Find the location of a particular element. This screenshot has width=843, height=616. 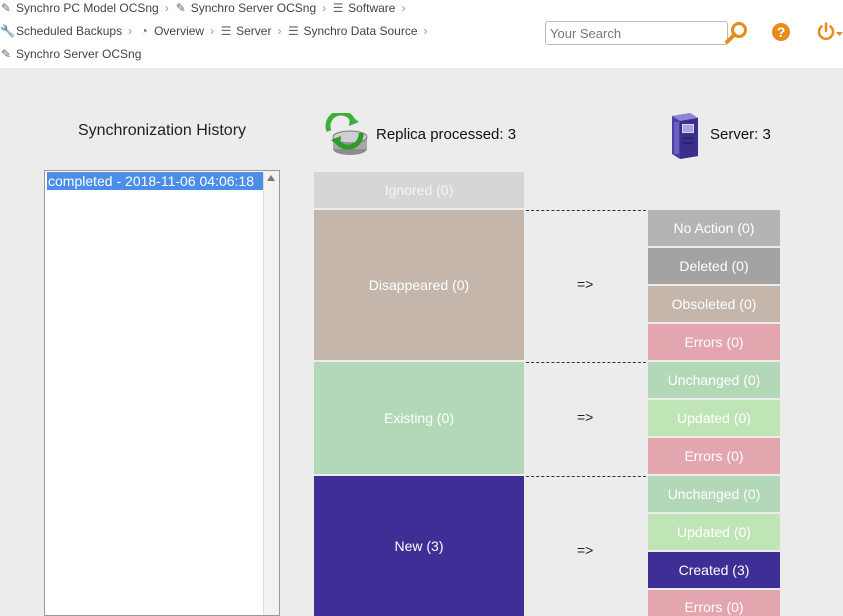

obsoleted-block: Obsoleted (0) is located at coordinates (714, 304).